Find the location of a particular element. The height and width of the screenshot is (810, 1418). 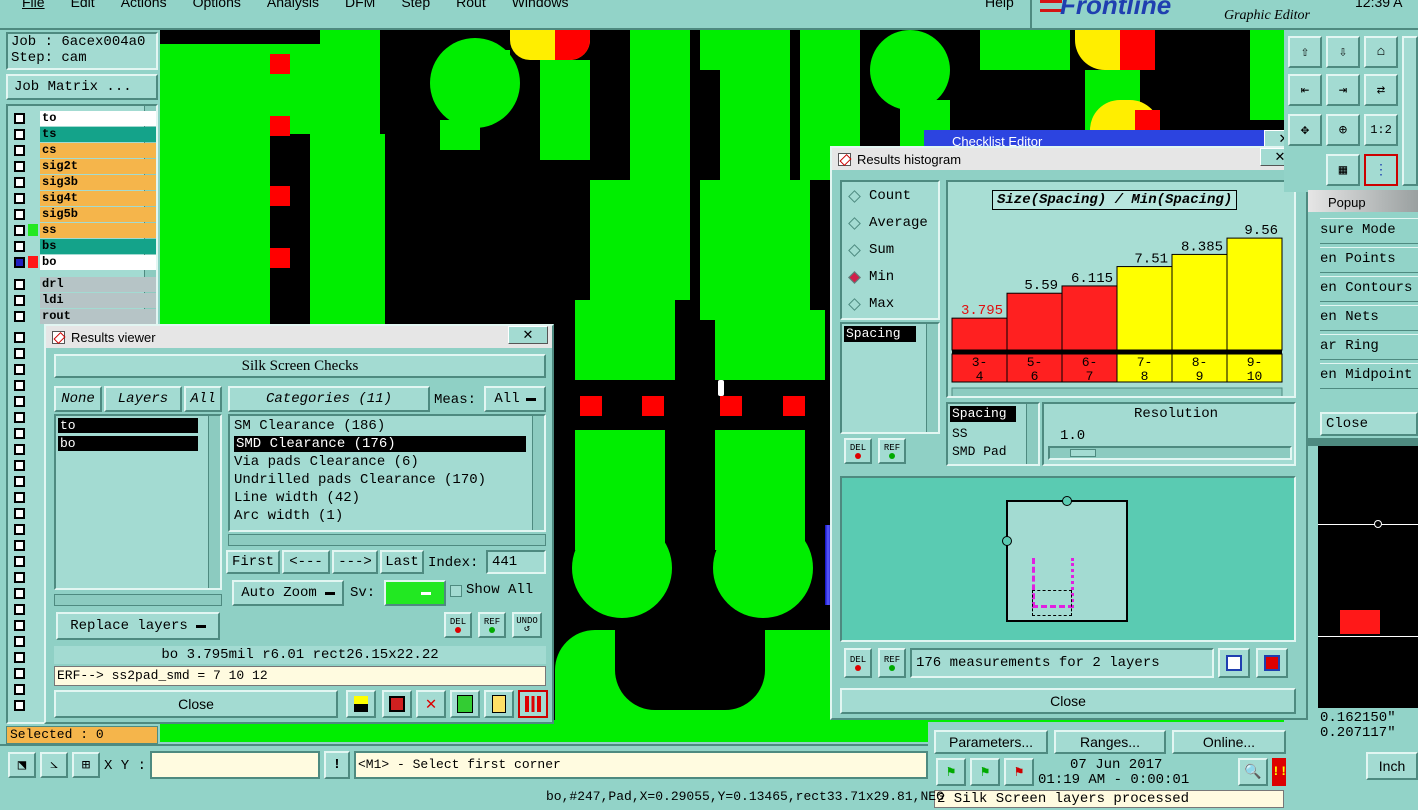

mode-sum: Sum is located at coordinates (871, 250).